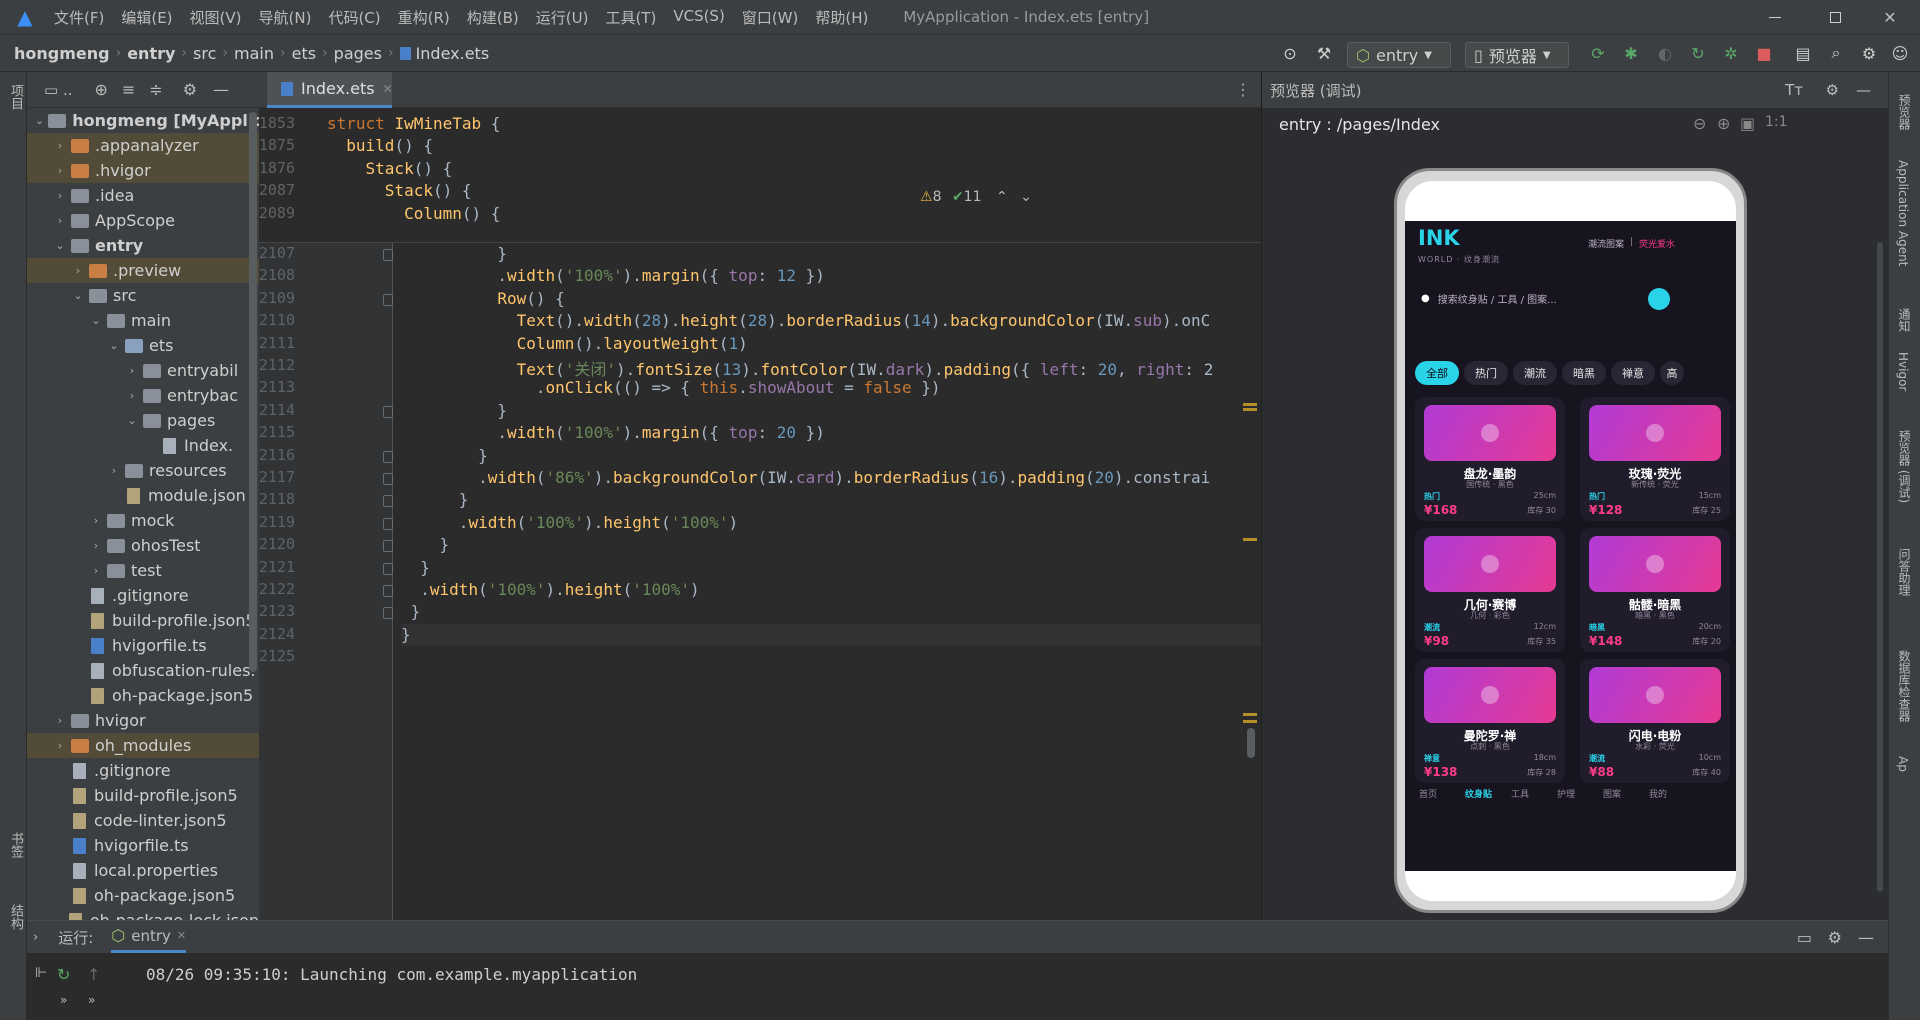 The width and height of the screenshot is (1920, 1020). I want to click on tree-item: module.json, so click(143, 495).